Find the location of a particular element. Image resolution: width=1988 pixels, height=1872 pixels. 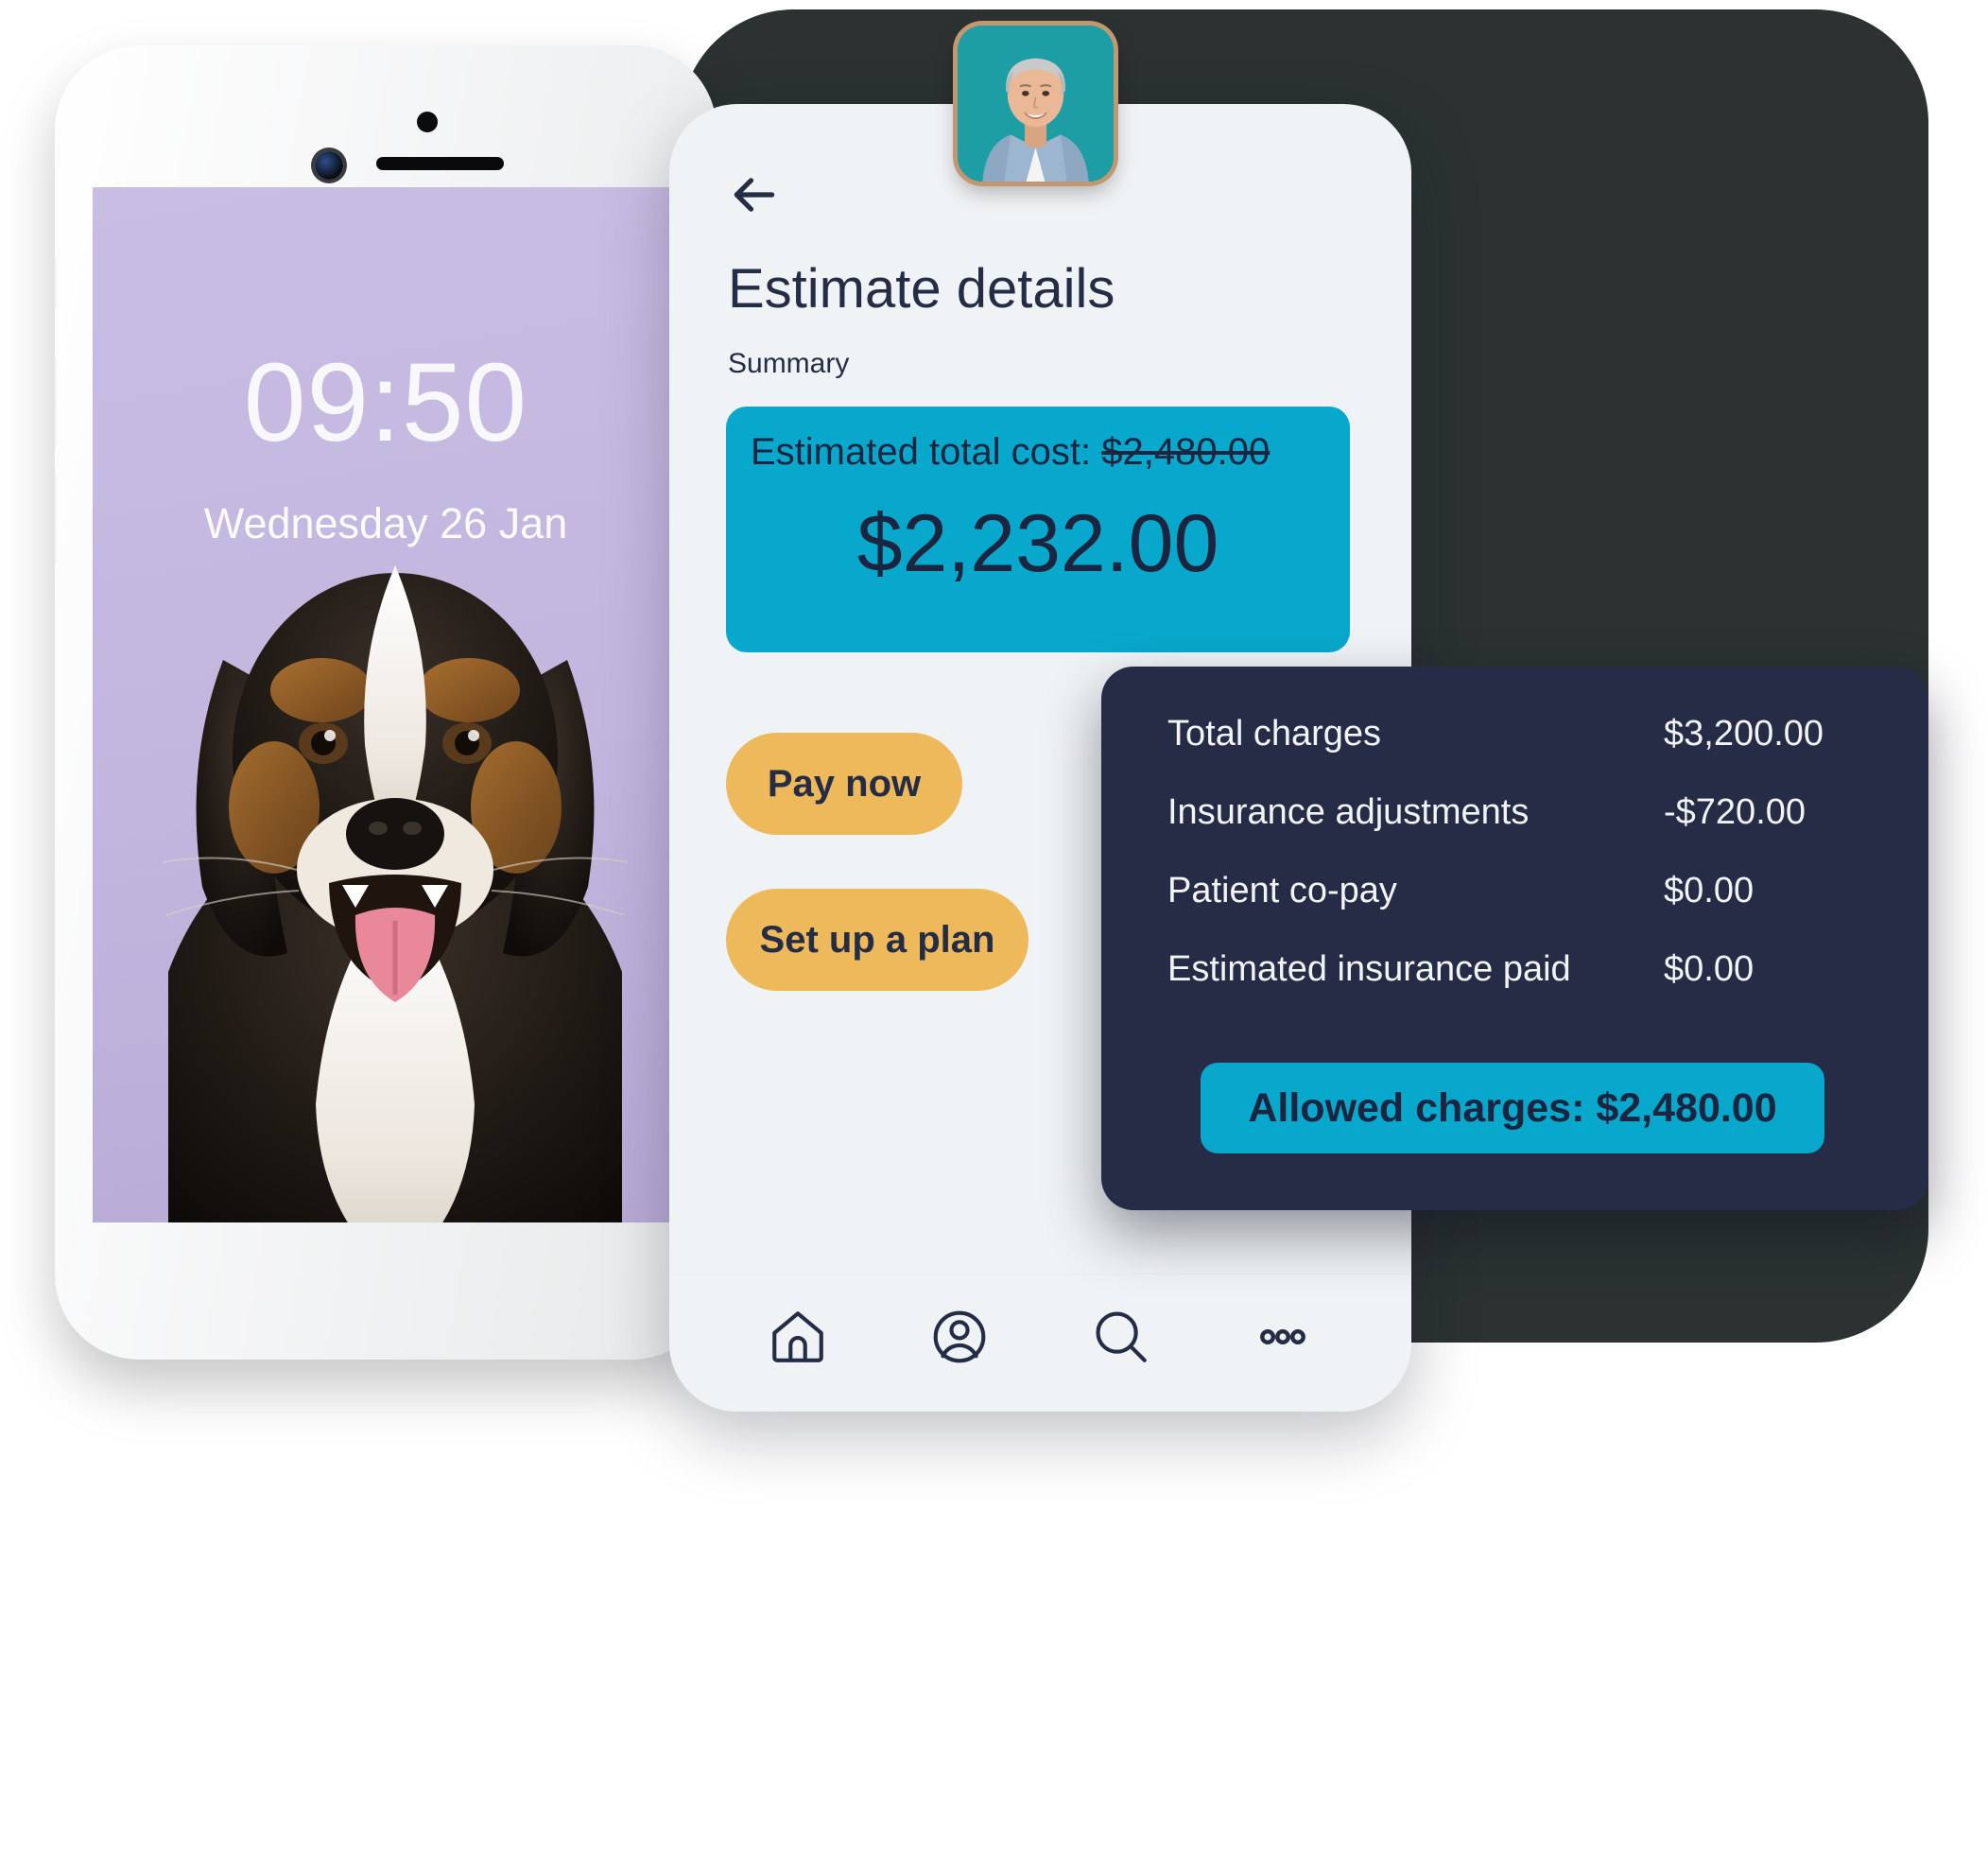

earpiece-speaker is located at coordinates (440, 163).